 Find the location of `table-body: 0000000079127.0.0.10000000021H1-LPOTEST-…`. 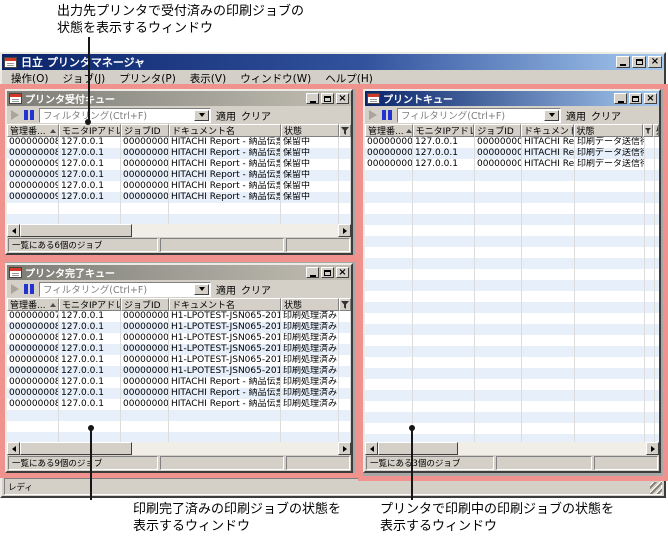

table-body: 0000000079127.0.0.10000000021H1-LPOTEST-… is located at coordinates (179, 376).